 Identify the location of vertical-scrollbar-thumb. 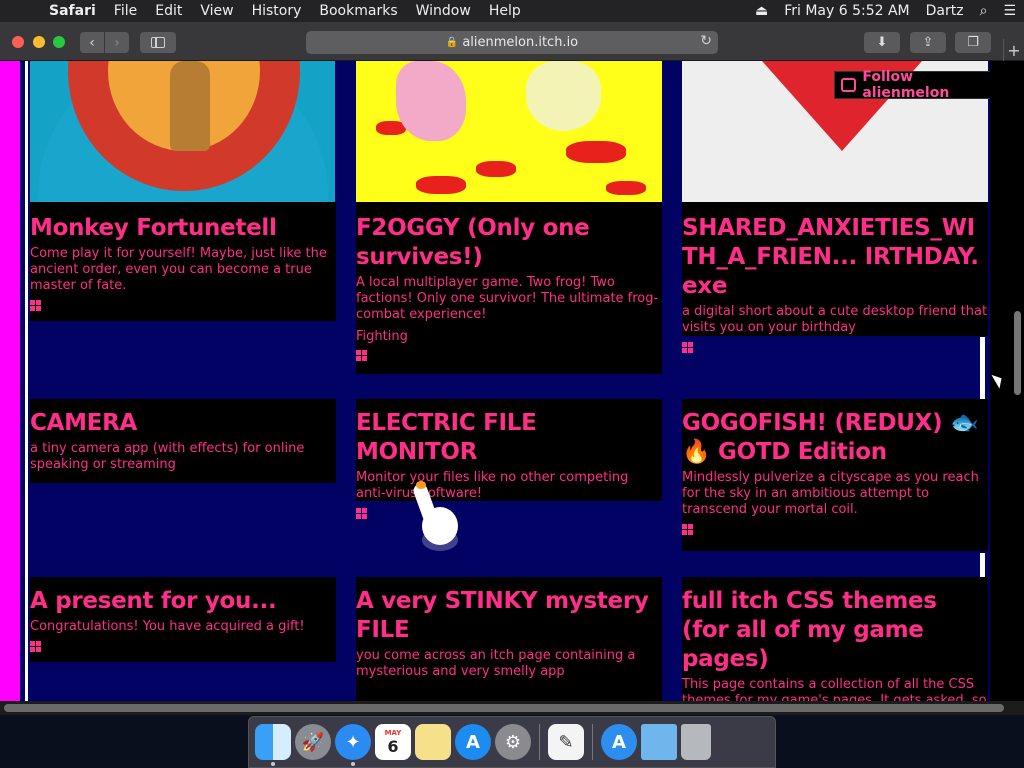
(1017, 353).